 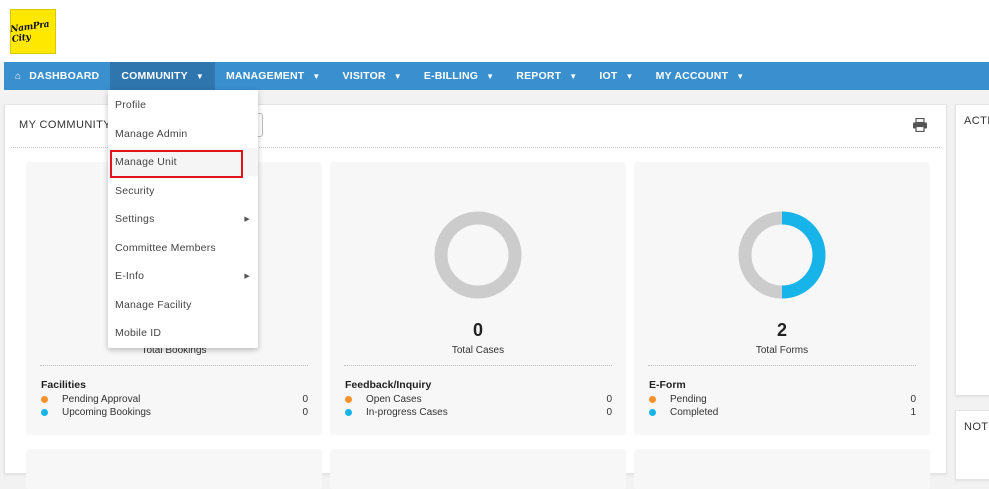 What do you see at coordinates (183, 162) in the screenshot?
I see `menu-item-manage-unit: Manage Unit` at bounding box center [183, 162].